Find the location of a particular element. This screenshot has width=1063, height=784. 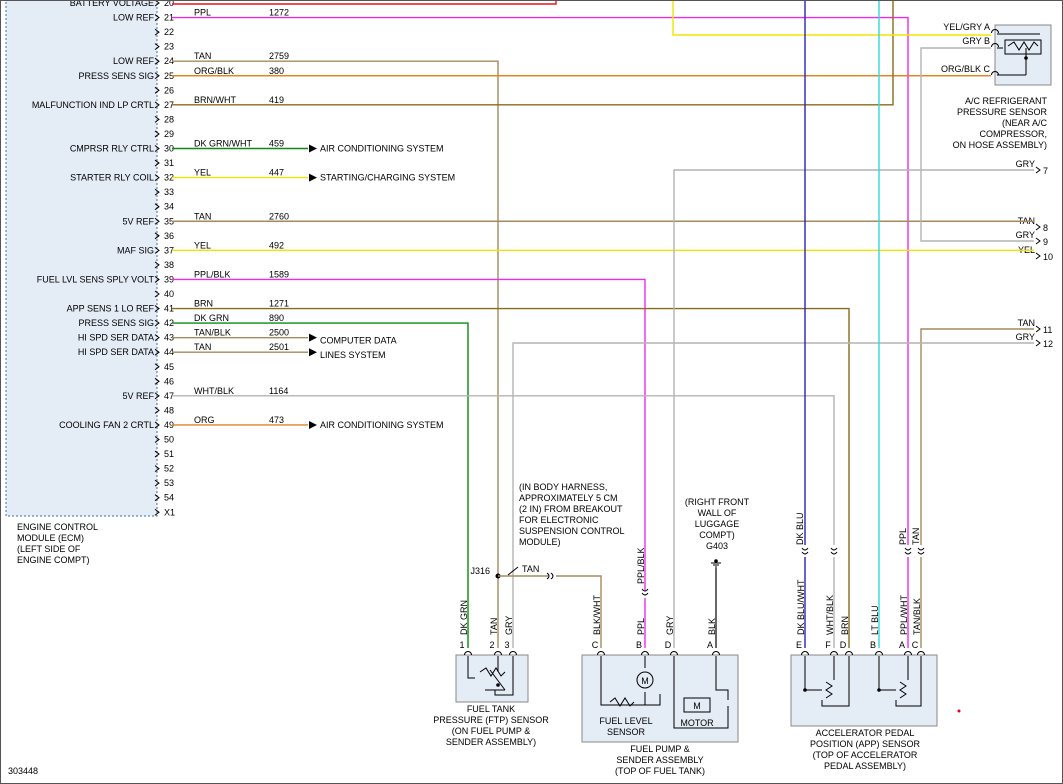

connector-pin-number: A is located at coordinates (710, 645).